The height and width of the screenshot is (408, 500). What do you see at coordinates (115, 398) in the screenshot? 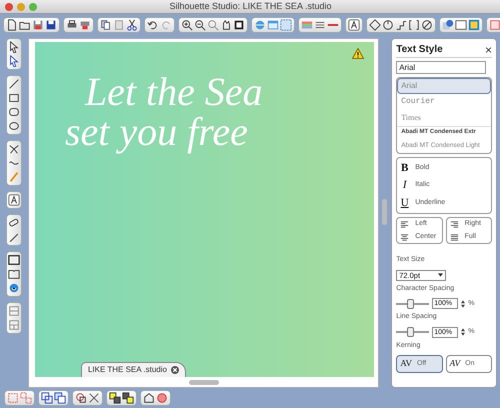
I see `layers-icon` at bounding box center [115, 398].